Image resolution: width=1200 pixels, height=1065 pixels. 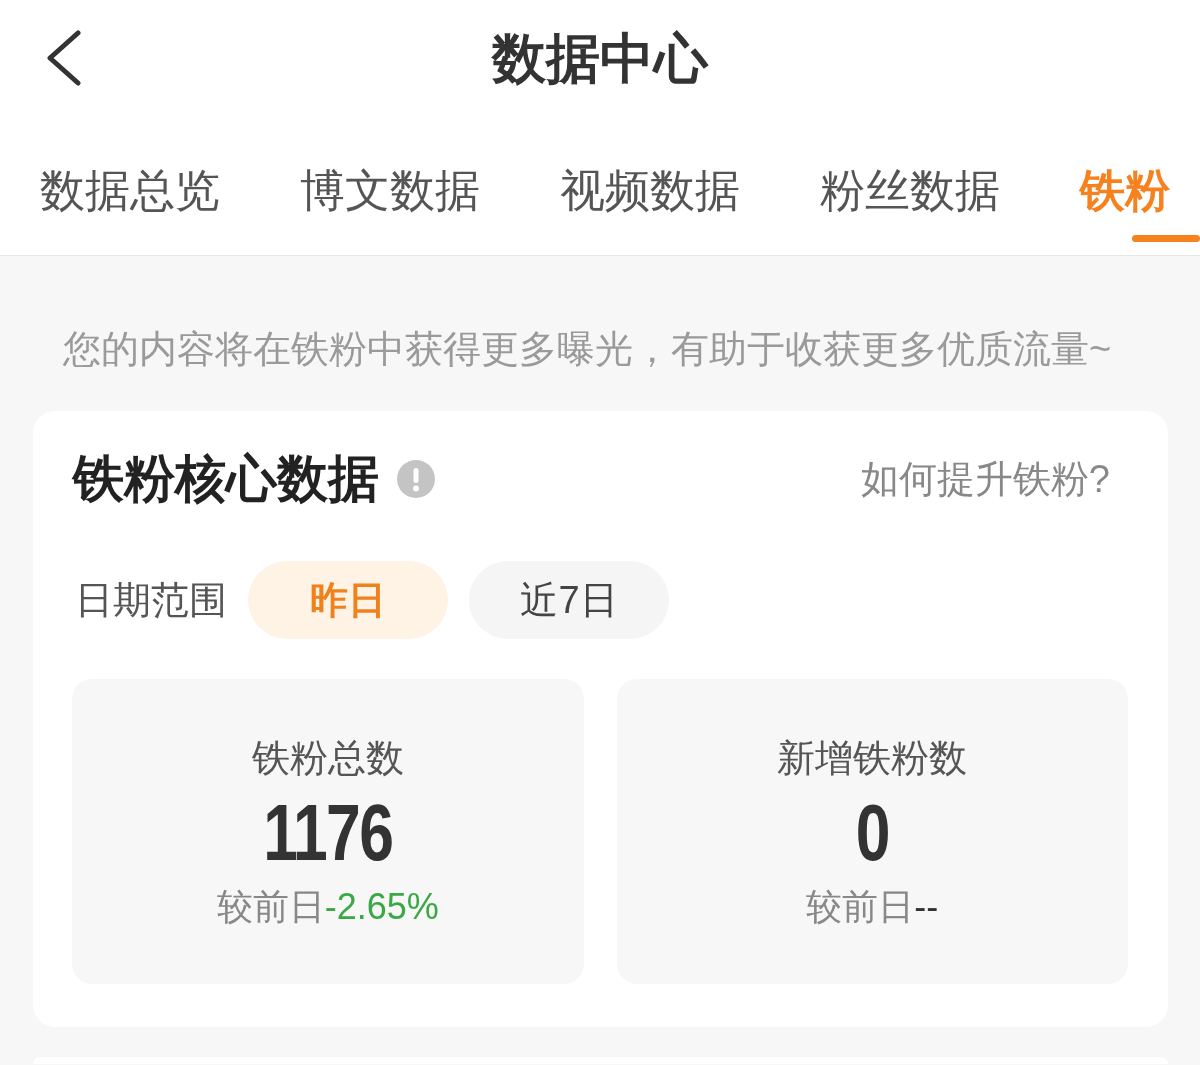 What do you see at coordinates (910, 201) in the screenshot?
I see `tab: 粉丝数据` at bounding box center [910, 201].